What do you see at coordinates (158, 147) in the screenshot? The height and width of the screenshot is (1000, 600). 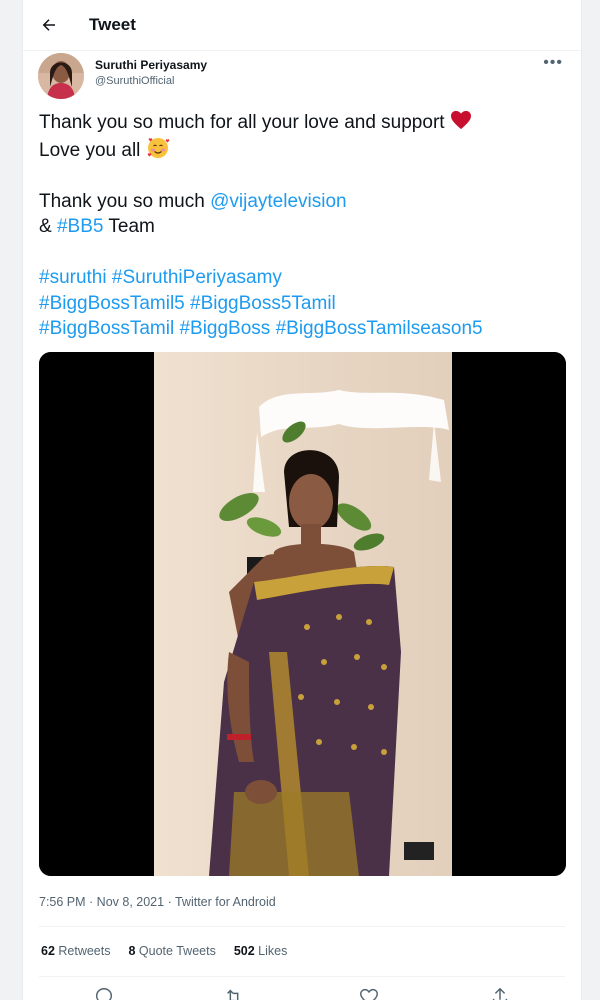 I see `smiling-face-with-hearts-emoji-icon` at bounding box center [158, 147].